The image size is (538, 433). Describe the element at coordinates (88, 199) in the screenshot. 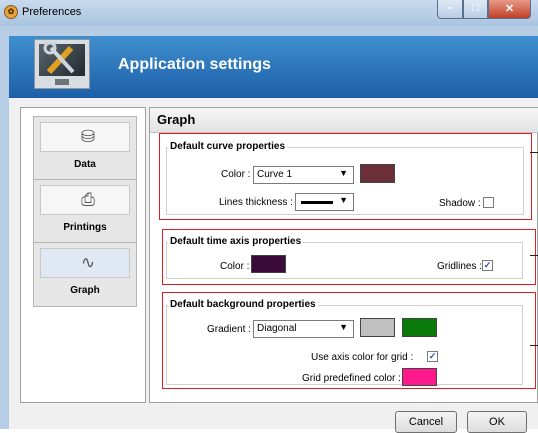

I see `printer-icon: ⎙` at that location.